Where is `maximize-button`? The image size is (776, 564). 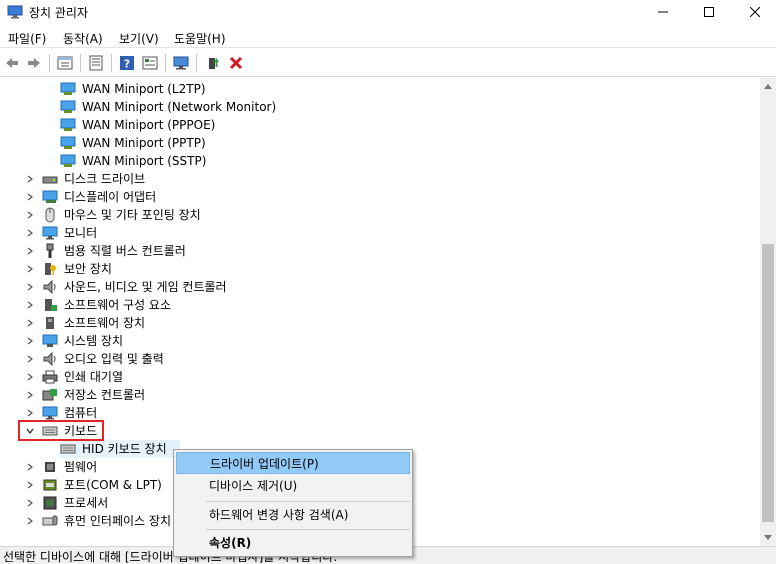
maximize-button is located at coordinates (709, 12).